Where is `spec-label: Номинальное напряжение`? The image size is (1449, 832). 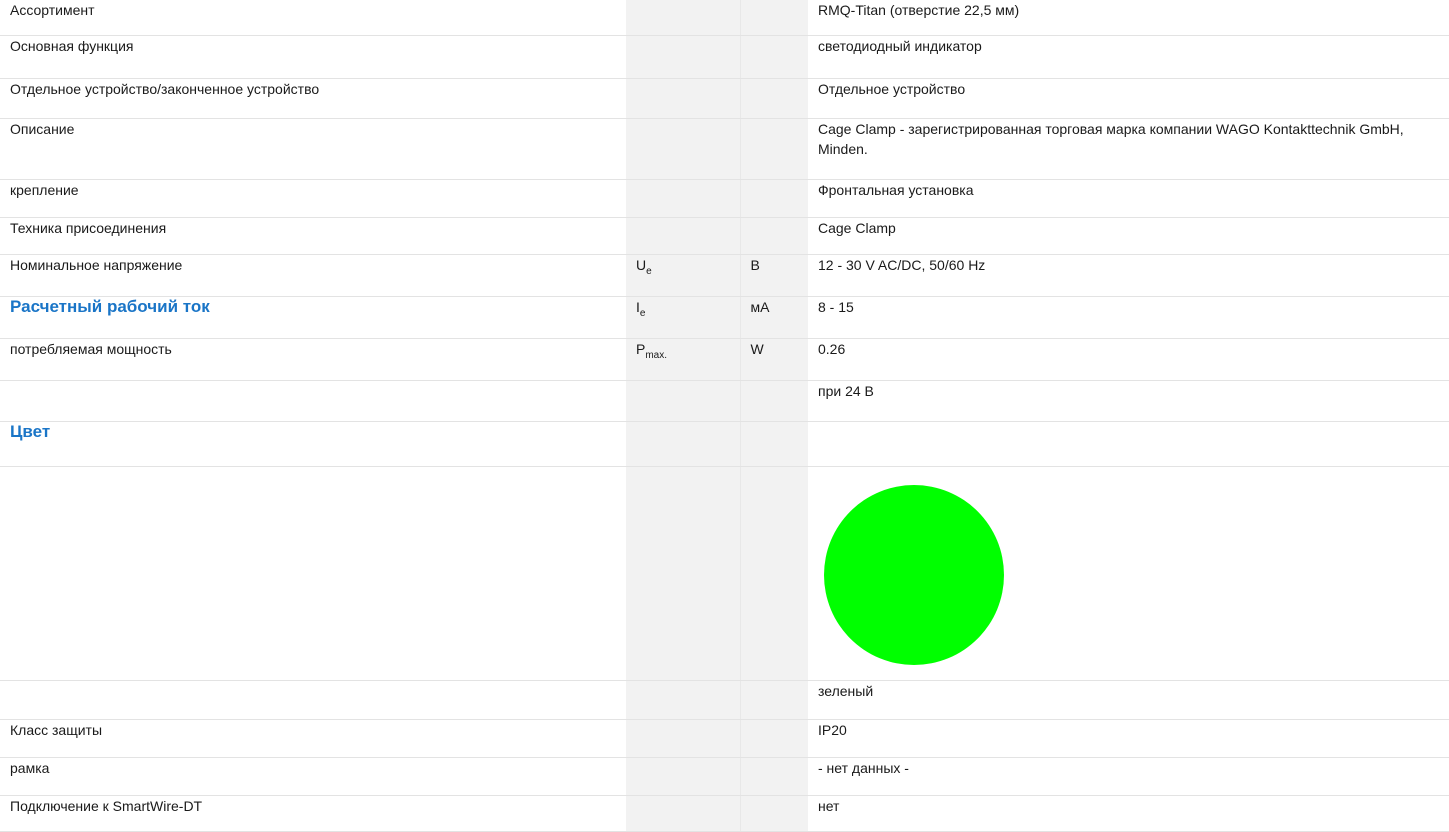 spec-label: Номинальное напряжение is located at coordinates (313, 275).